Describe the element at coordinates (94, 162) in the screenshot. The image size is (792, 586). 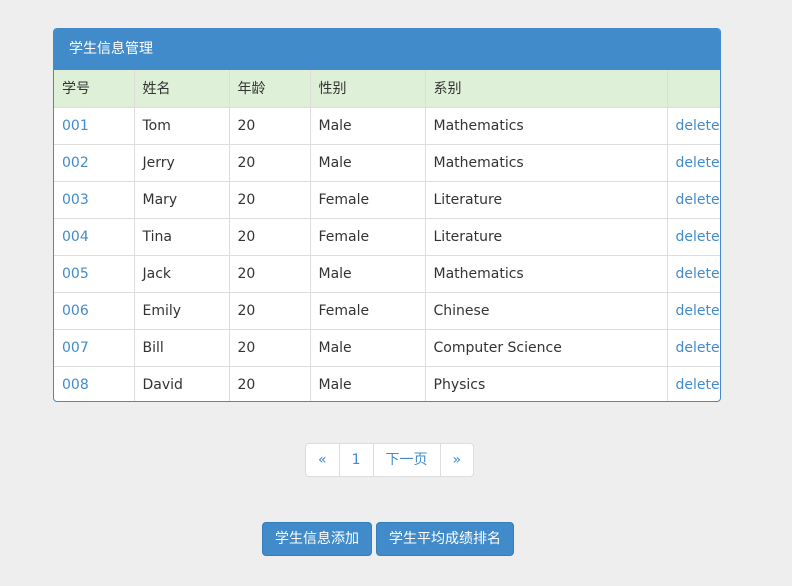
I see `student-id-link: 002` at that location.